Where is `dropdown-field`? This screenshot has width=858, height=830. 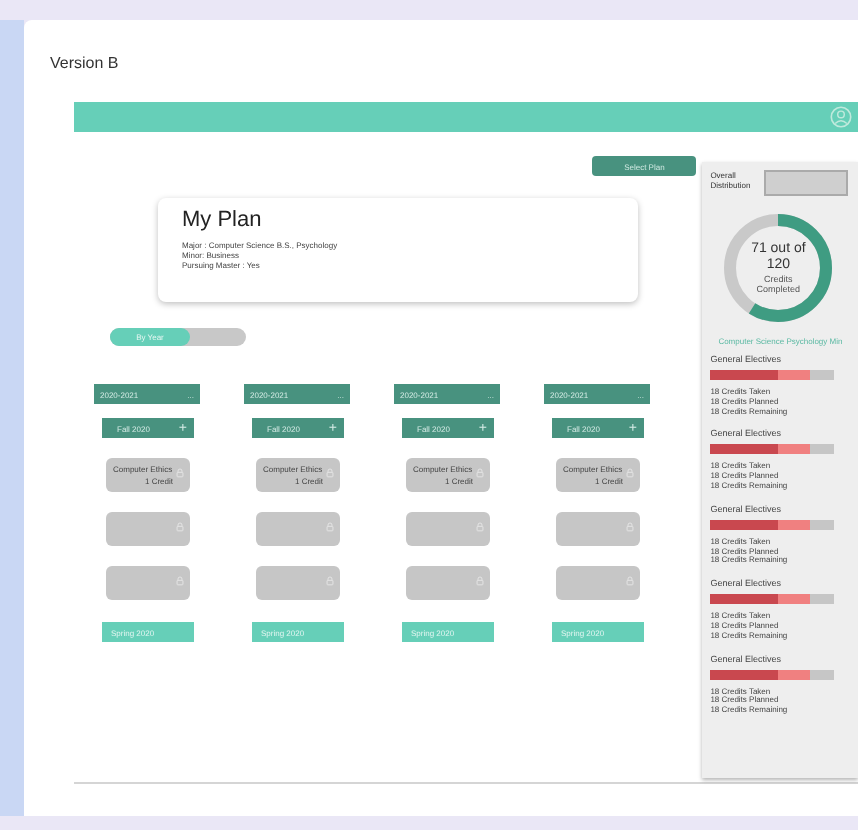 dropdown-field is located at coordinates (806, 183).